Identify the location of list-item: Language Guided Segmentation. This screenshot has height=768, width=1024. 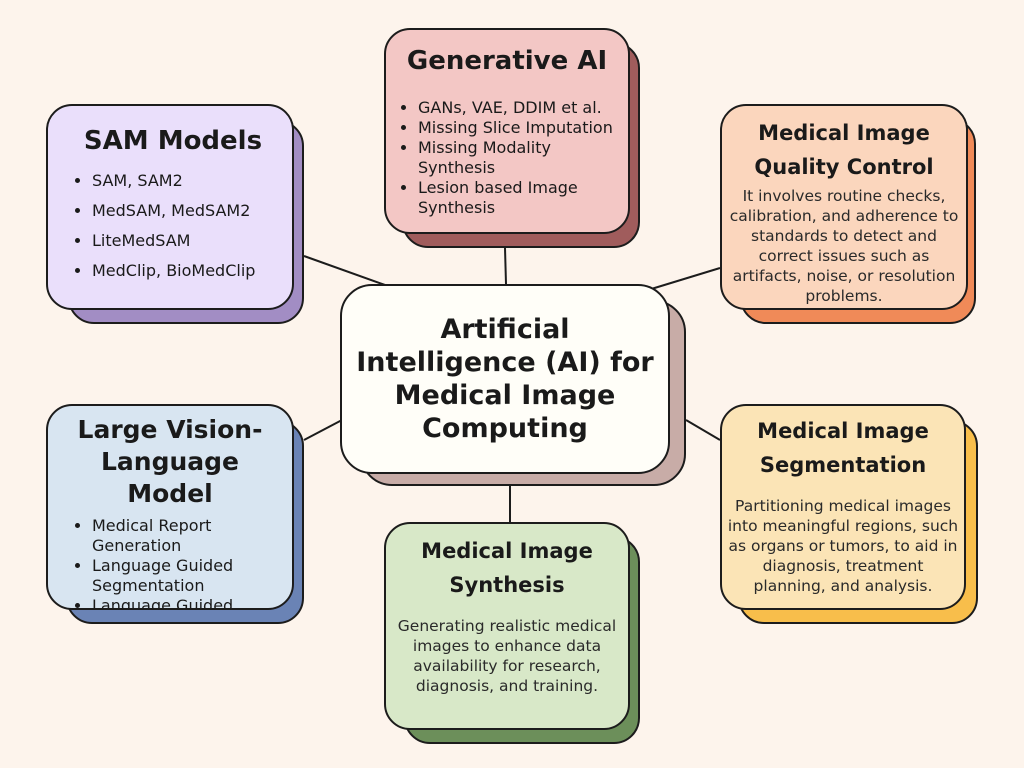
(188, 576).